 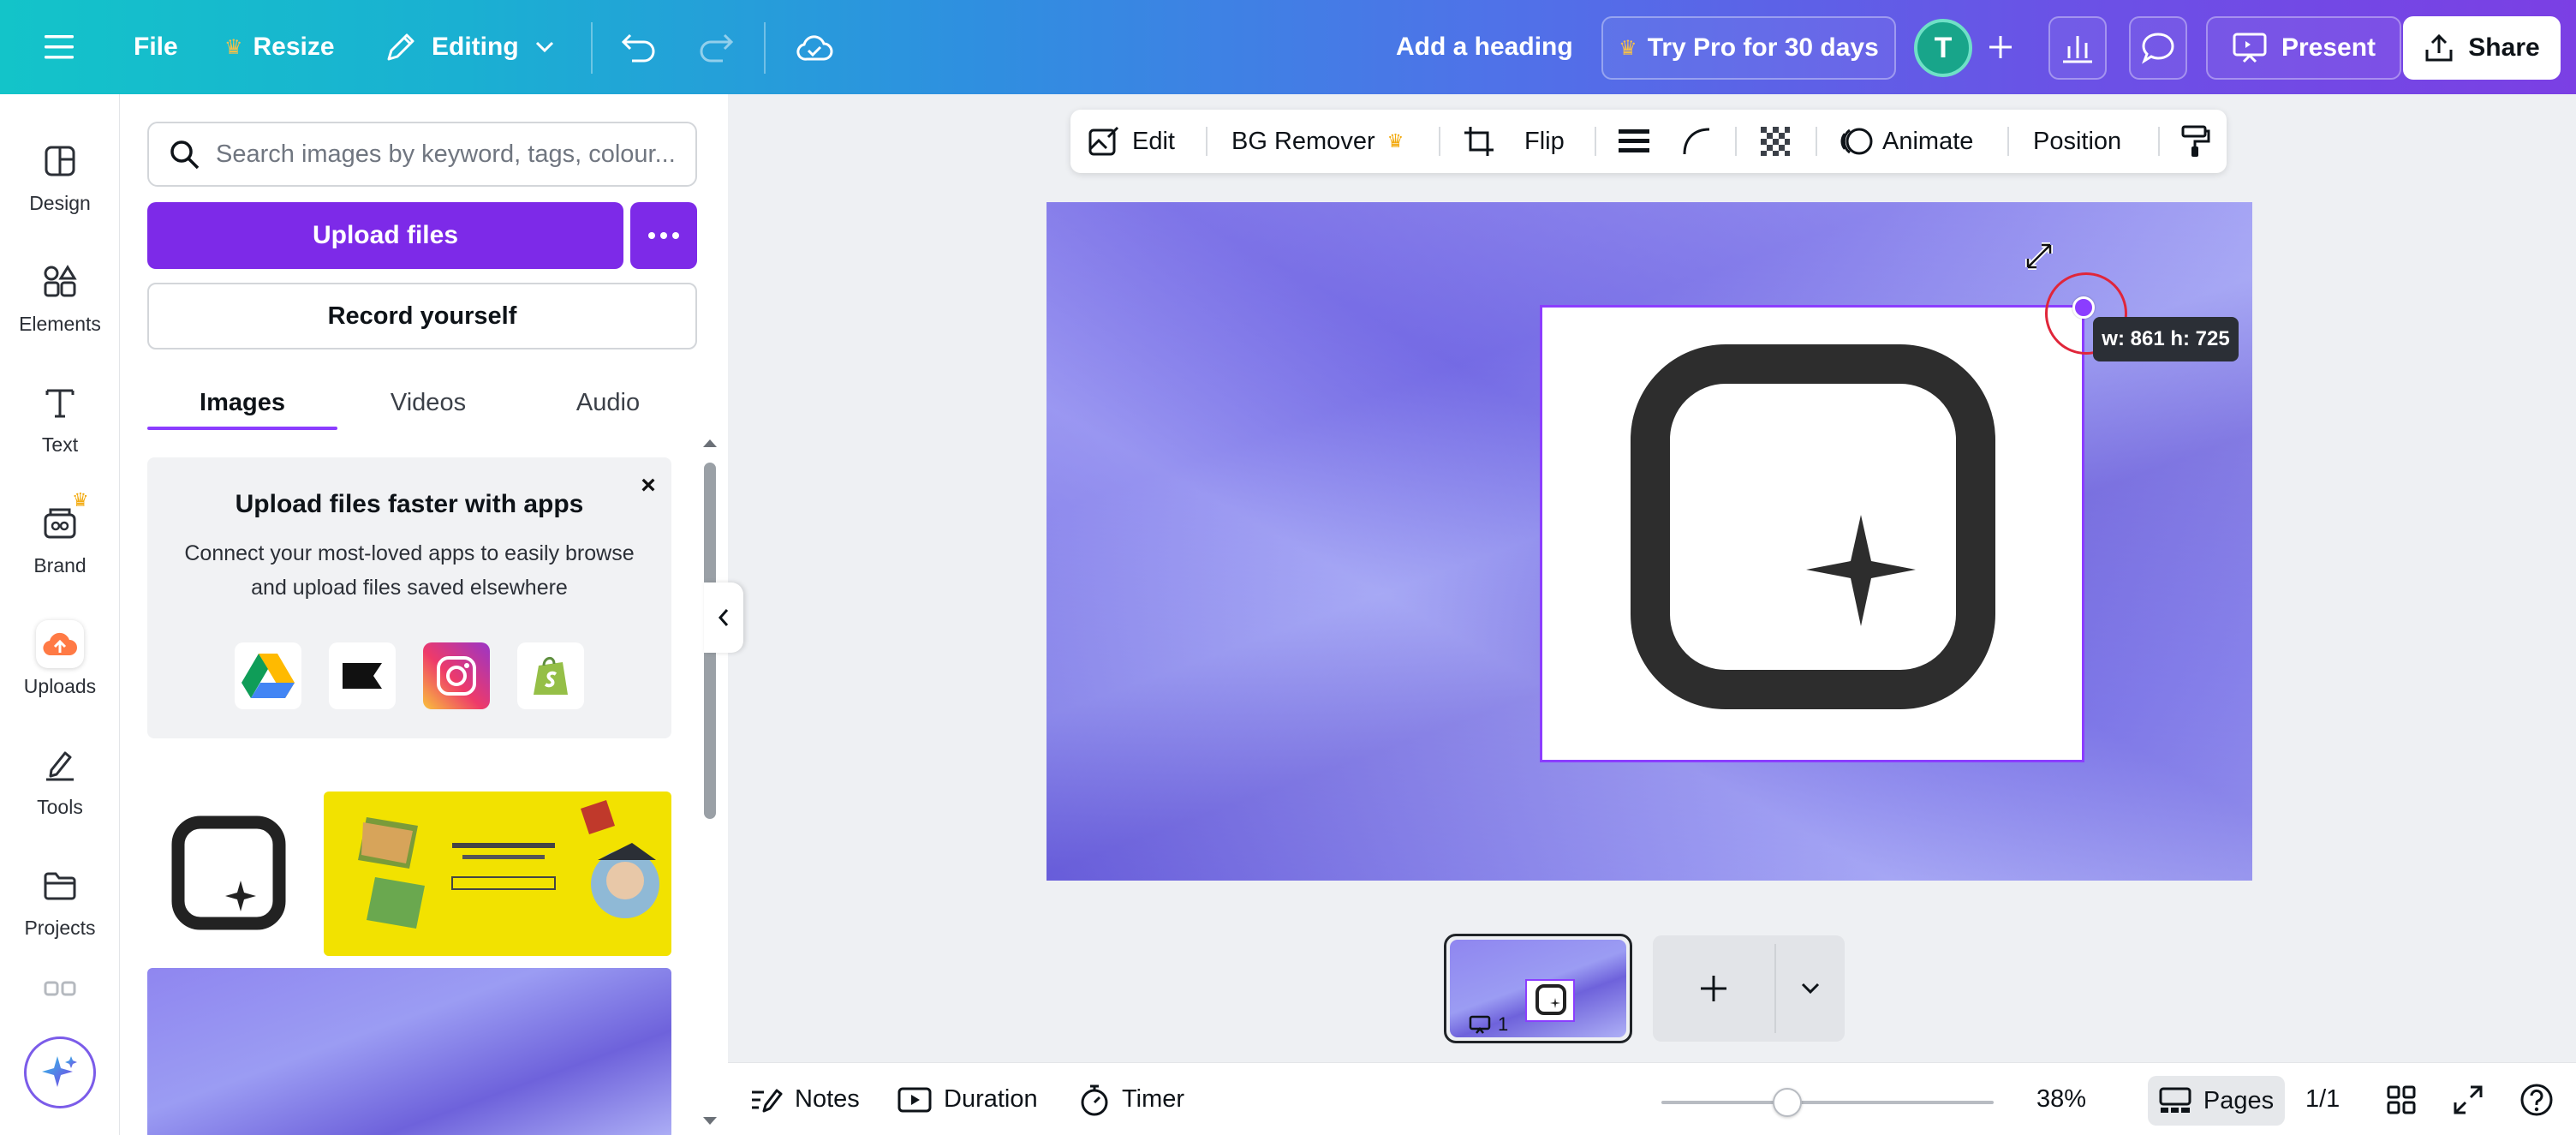 What do you see at coordinates (1906, 141) in the screenshot?
I see `animate-button: Animate` at bounding box center [1906, 141].